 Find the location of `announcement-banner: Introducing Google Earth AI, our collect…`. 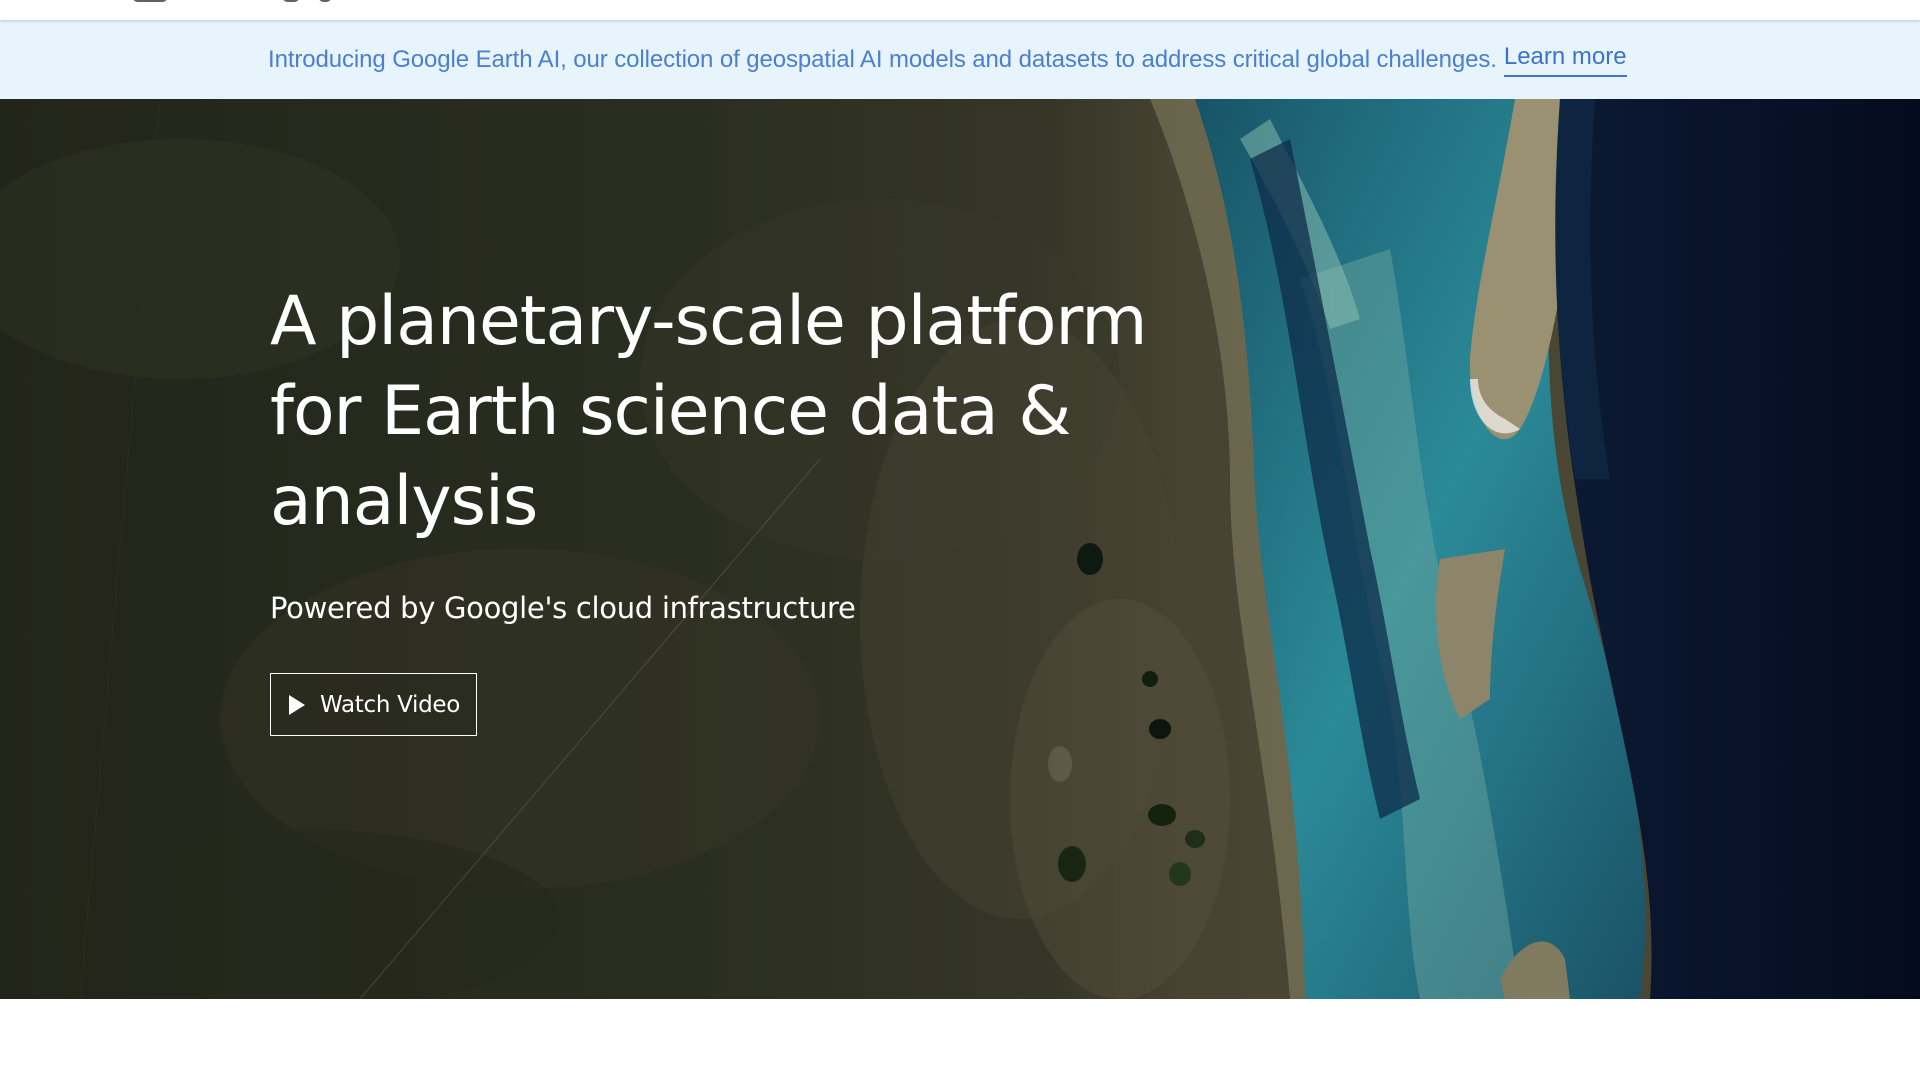

announcement-banner: Introducing Google Earth AI, our collect… is located at coordinates (960, 59).